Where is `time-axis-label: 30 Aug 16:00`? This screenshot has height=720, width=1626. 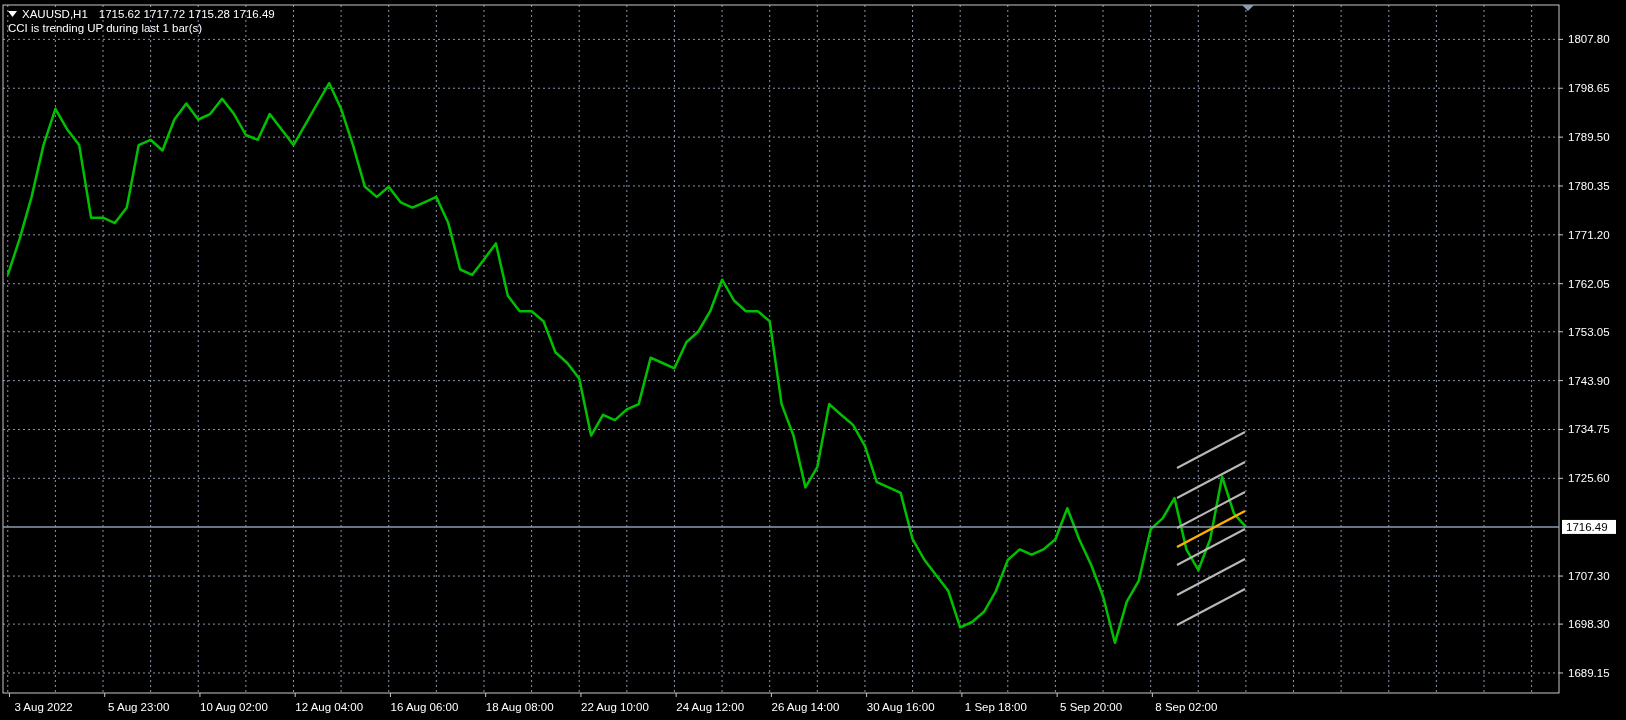 time-axis-label: 30 Aug 16:00 is located at coordinates (900, 707).